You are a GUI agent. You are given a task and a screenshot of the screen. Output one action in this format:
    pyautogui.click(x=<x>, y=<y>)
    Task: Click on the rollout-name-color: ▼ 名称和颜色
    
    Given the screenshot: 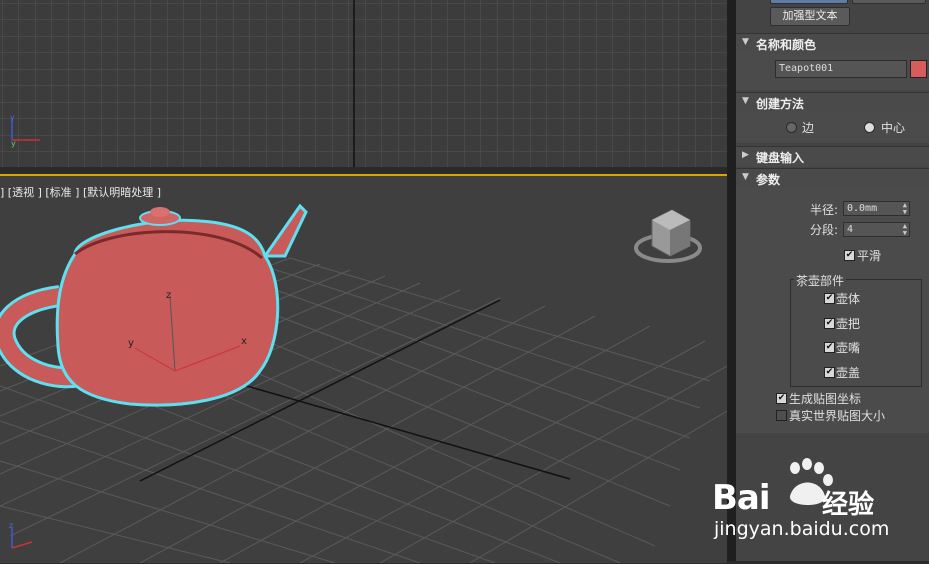 What is the action you would take?
    pyautogui.click(x=832, y=43)
    